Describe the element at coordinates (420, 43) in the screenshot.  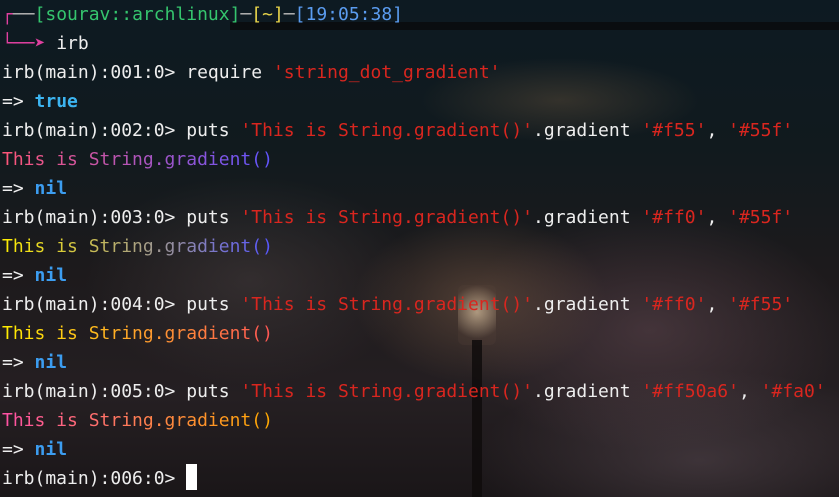
I see `shell-command-line: └──➤ irb` at that location.